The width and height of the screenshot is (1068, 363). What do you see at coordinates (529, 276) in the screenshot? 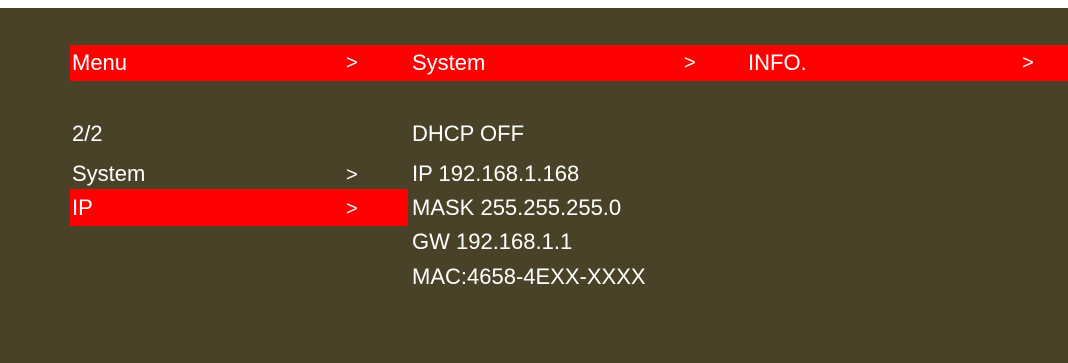
I see `mac-address: MAC:4658-4EXX-XXXX` at bounding box center [529, 276].